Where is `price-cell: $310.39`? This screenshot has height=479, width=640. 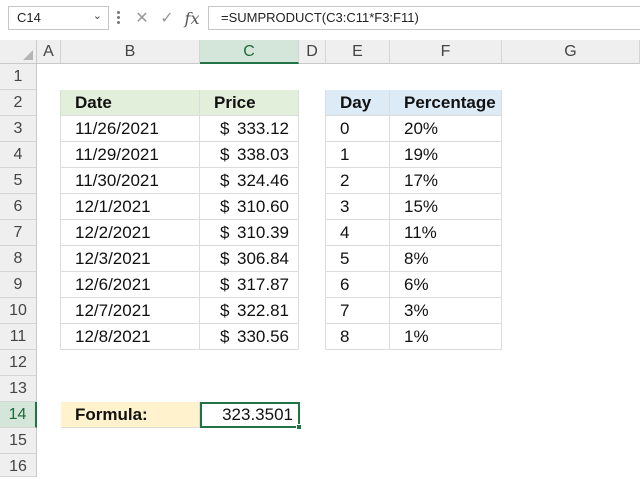 price-cell: $310.39 is located at coordinates (249, 233).